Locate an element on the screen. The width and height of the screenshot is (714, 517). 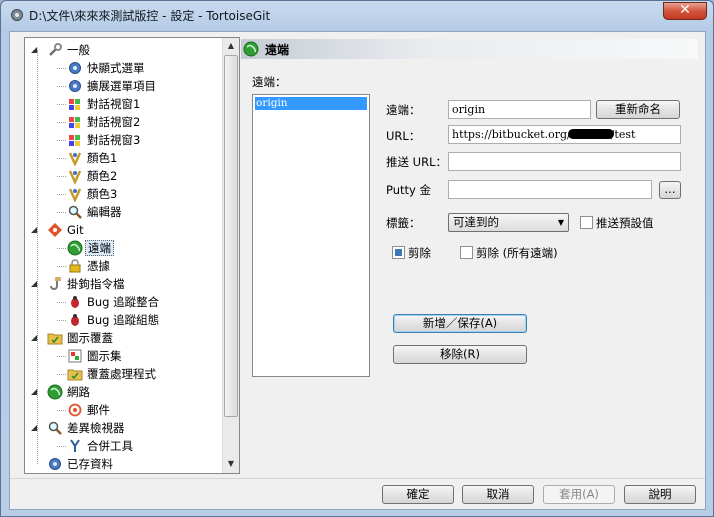
tree-item: Bug 追蹤整合 is located at coordinates (124, 302).